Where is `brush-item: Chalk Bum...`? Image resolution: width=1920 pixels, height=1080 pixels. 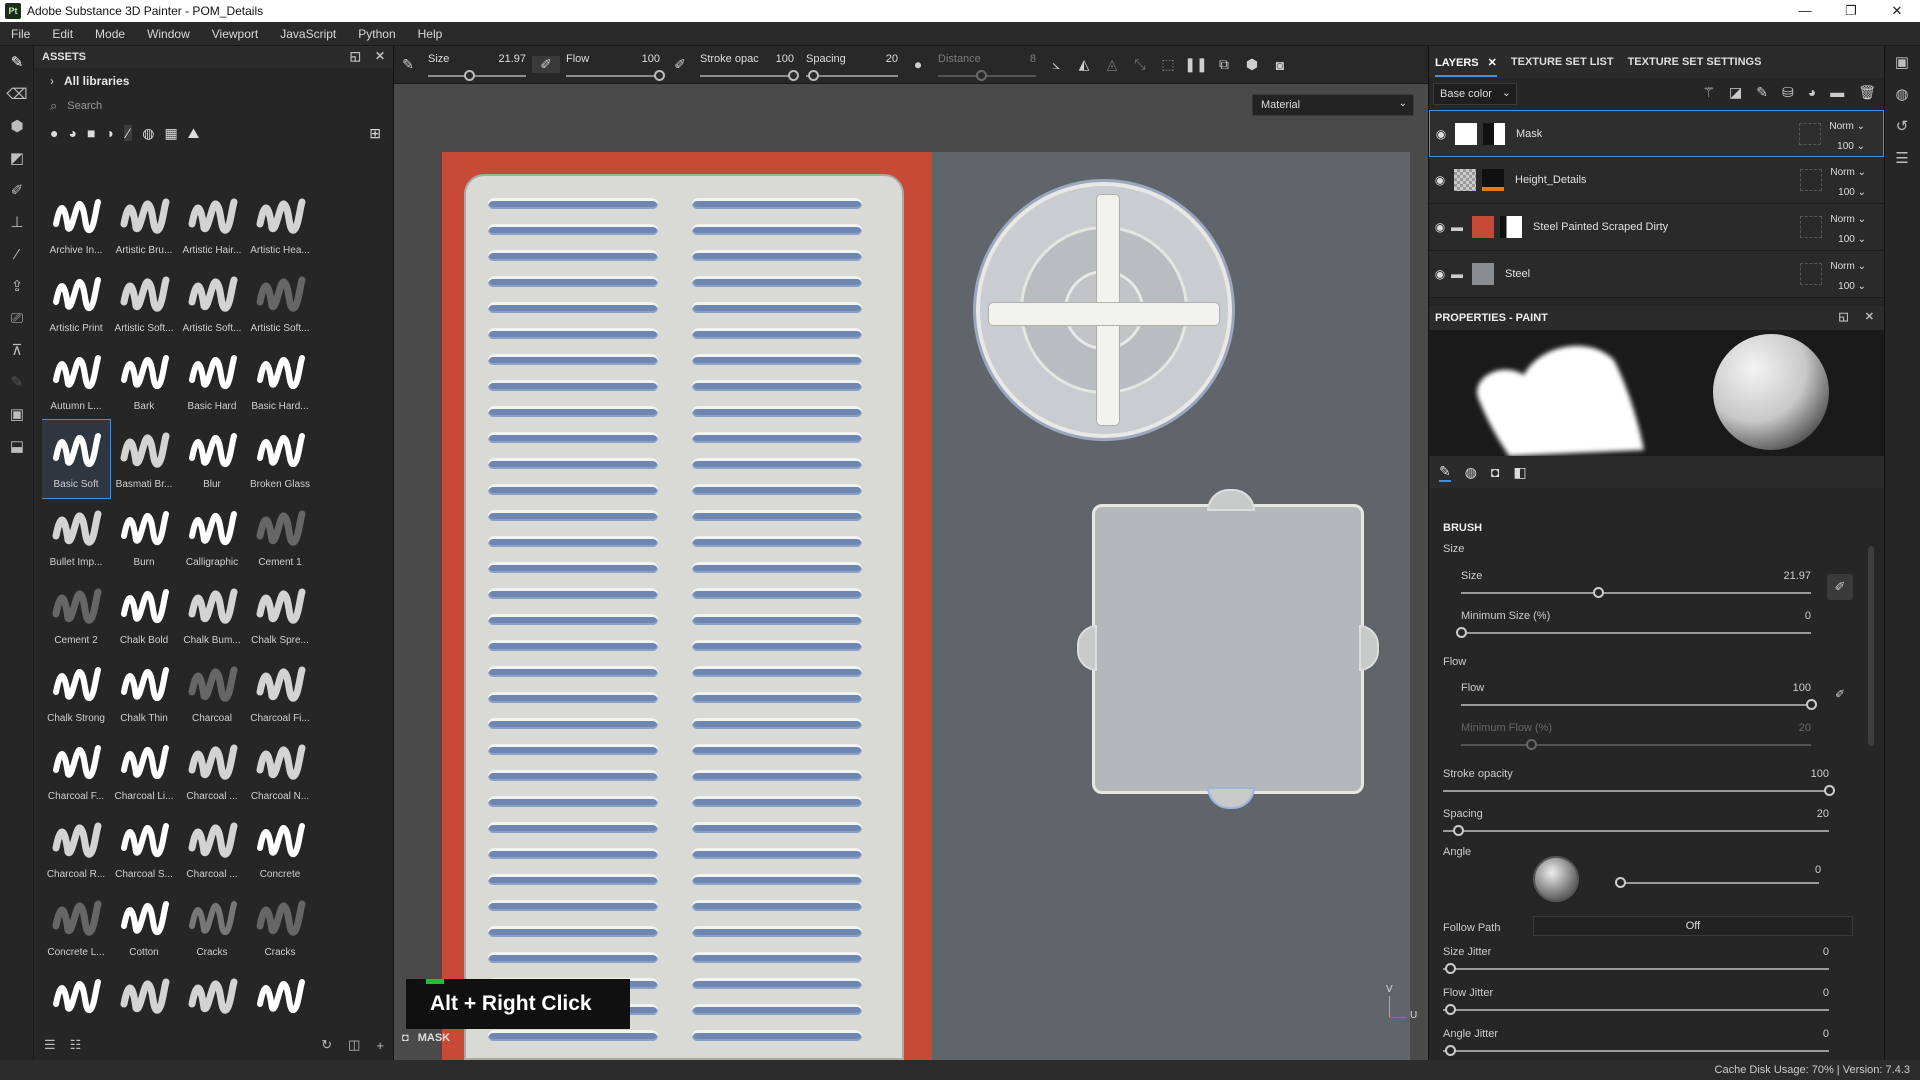 brush-item: Chalk Bum... is located at coordinates (212, 615).